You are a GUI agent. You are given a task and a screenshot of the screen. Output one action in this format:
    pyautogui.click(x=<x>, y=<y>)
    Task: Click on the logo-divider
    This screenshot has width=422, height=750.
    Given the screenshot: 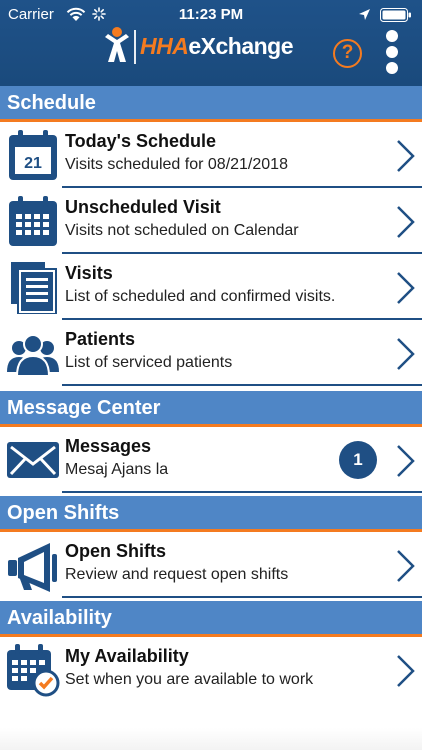 What is the action you would take?
    pyautogui.click(x=135, y=47)
    